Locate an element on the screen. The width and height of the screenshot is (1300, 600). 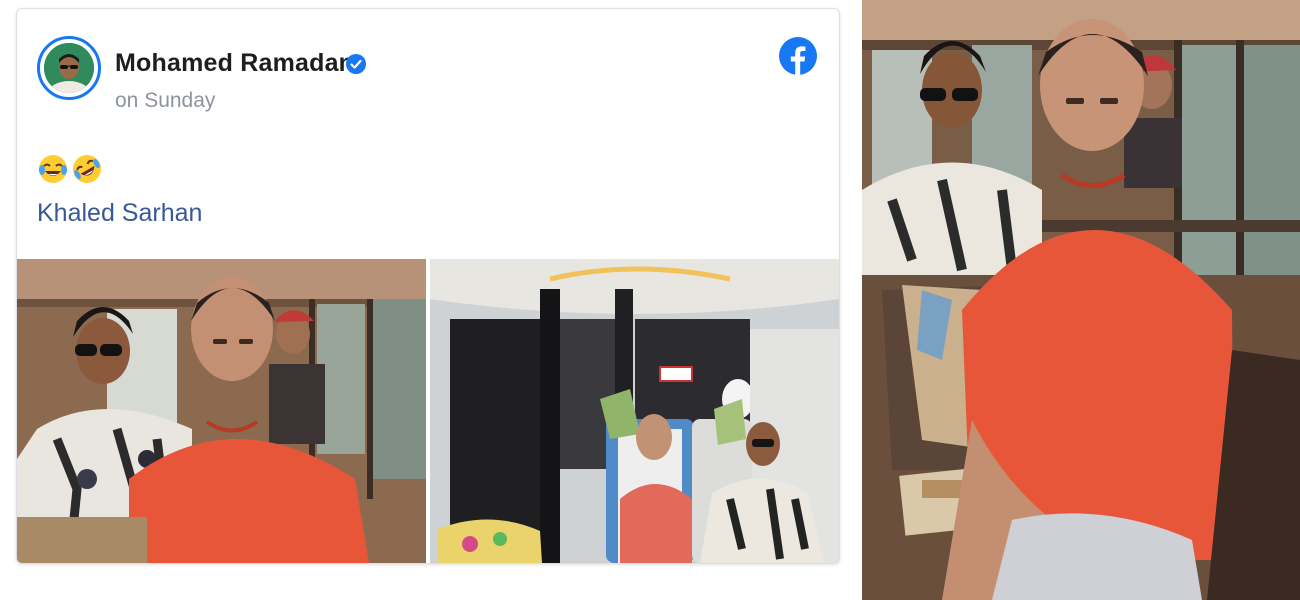
avatar is located at coordinates (69, 68).